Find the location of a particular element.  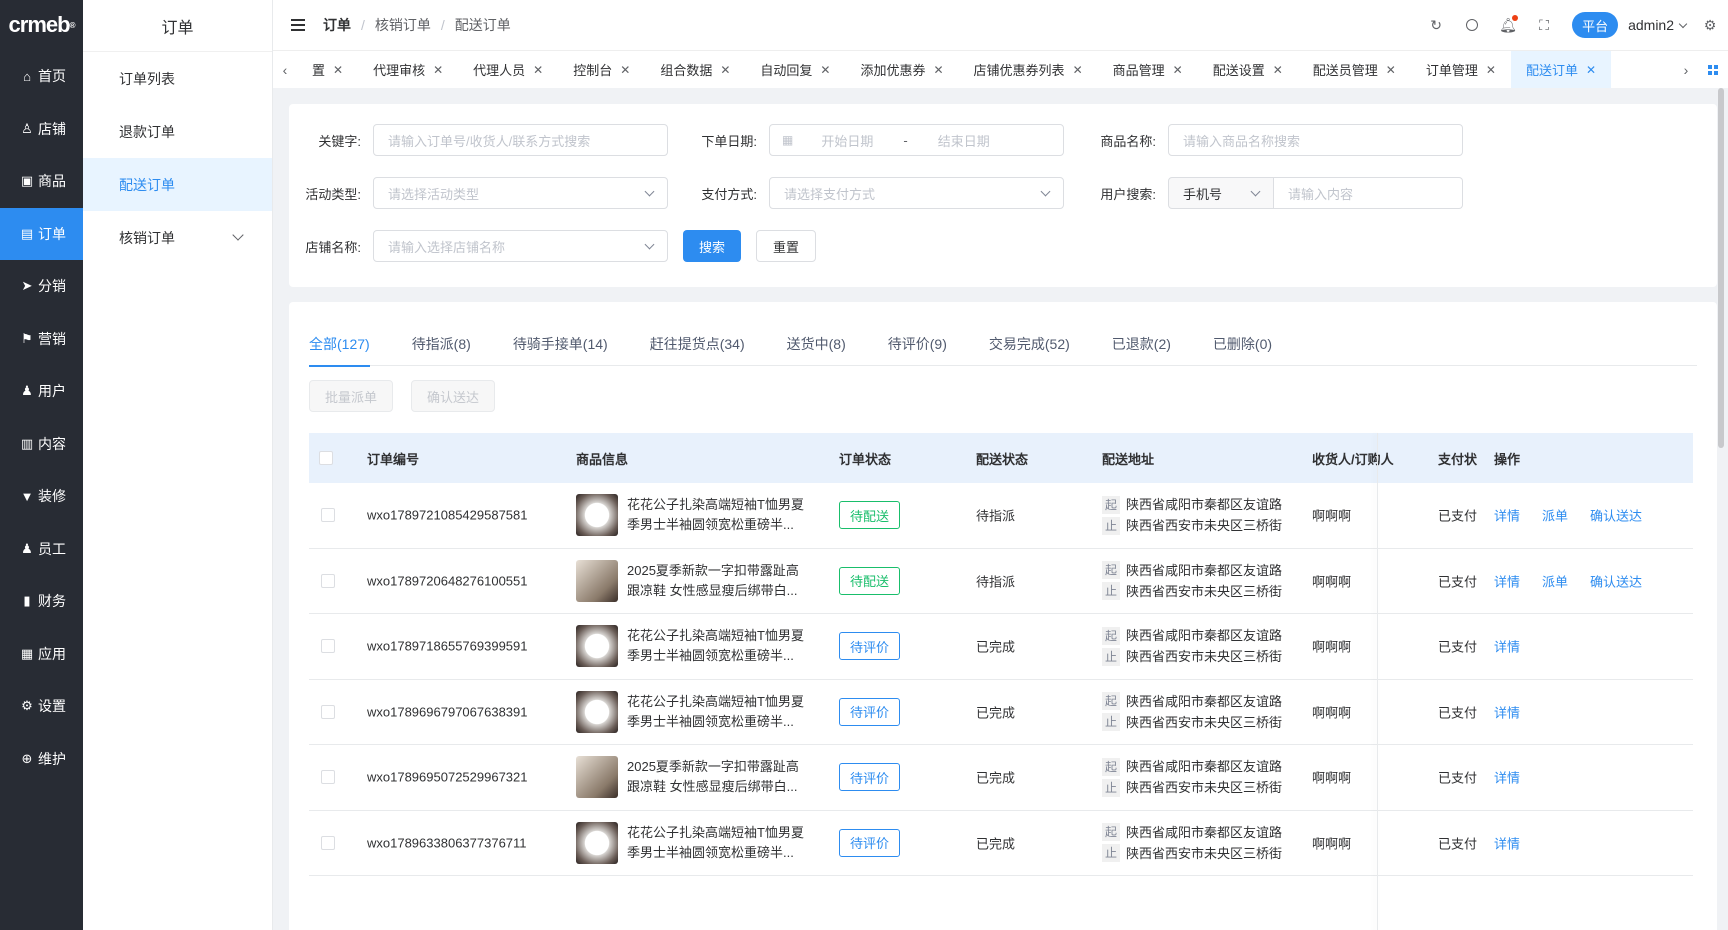

breadcrumb-item: 订单 is located at coordinates (337, 25).